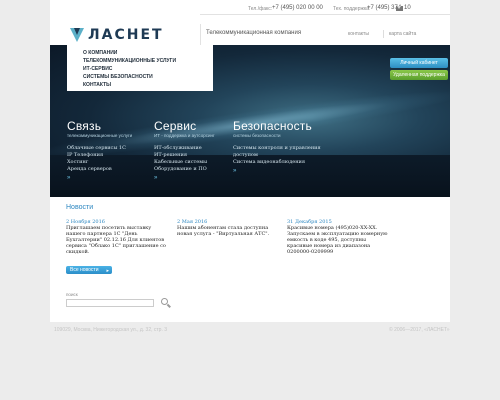 This screenshot has width=500, height=400. I want to click on search-button, so click(166, 303).